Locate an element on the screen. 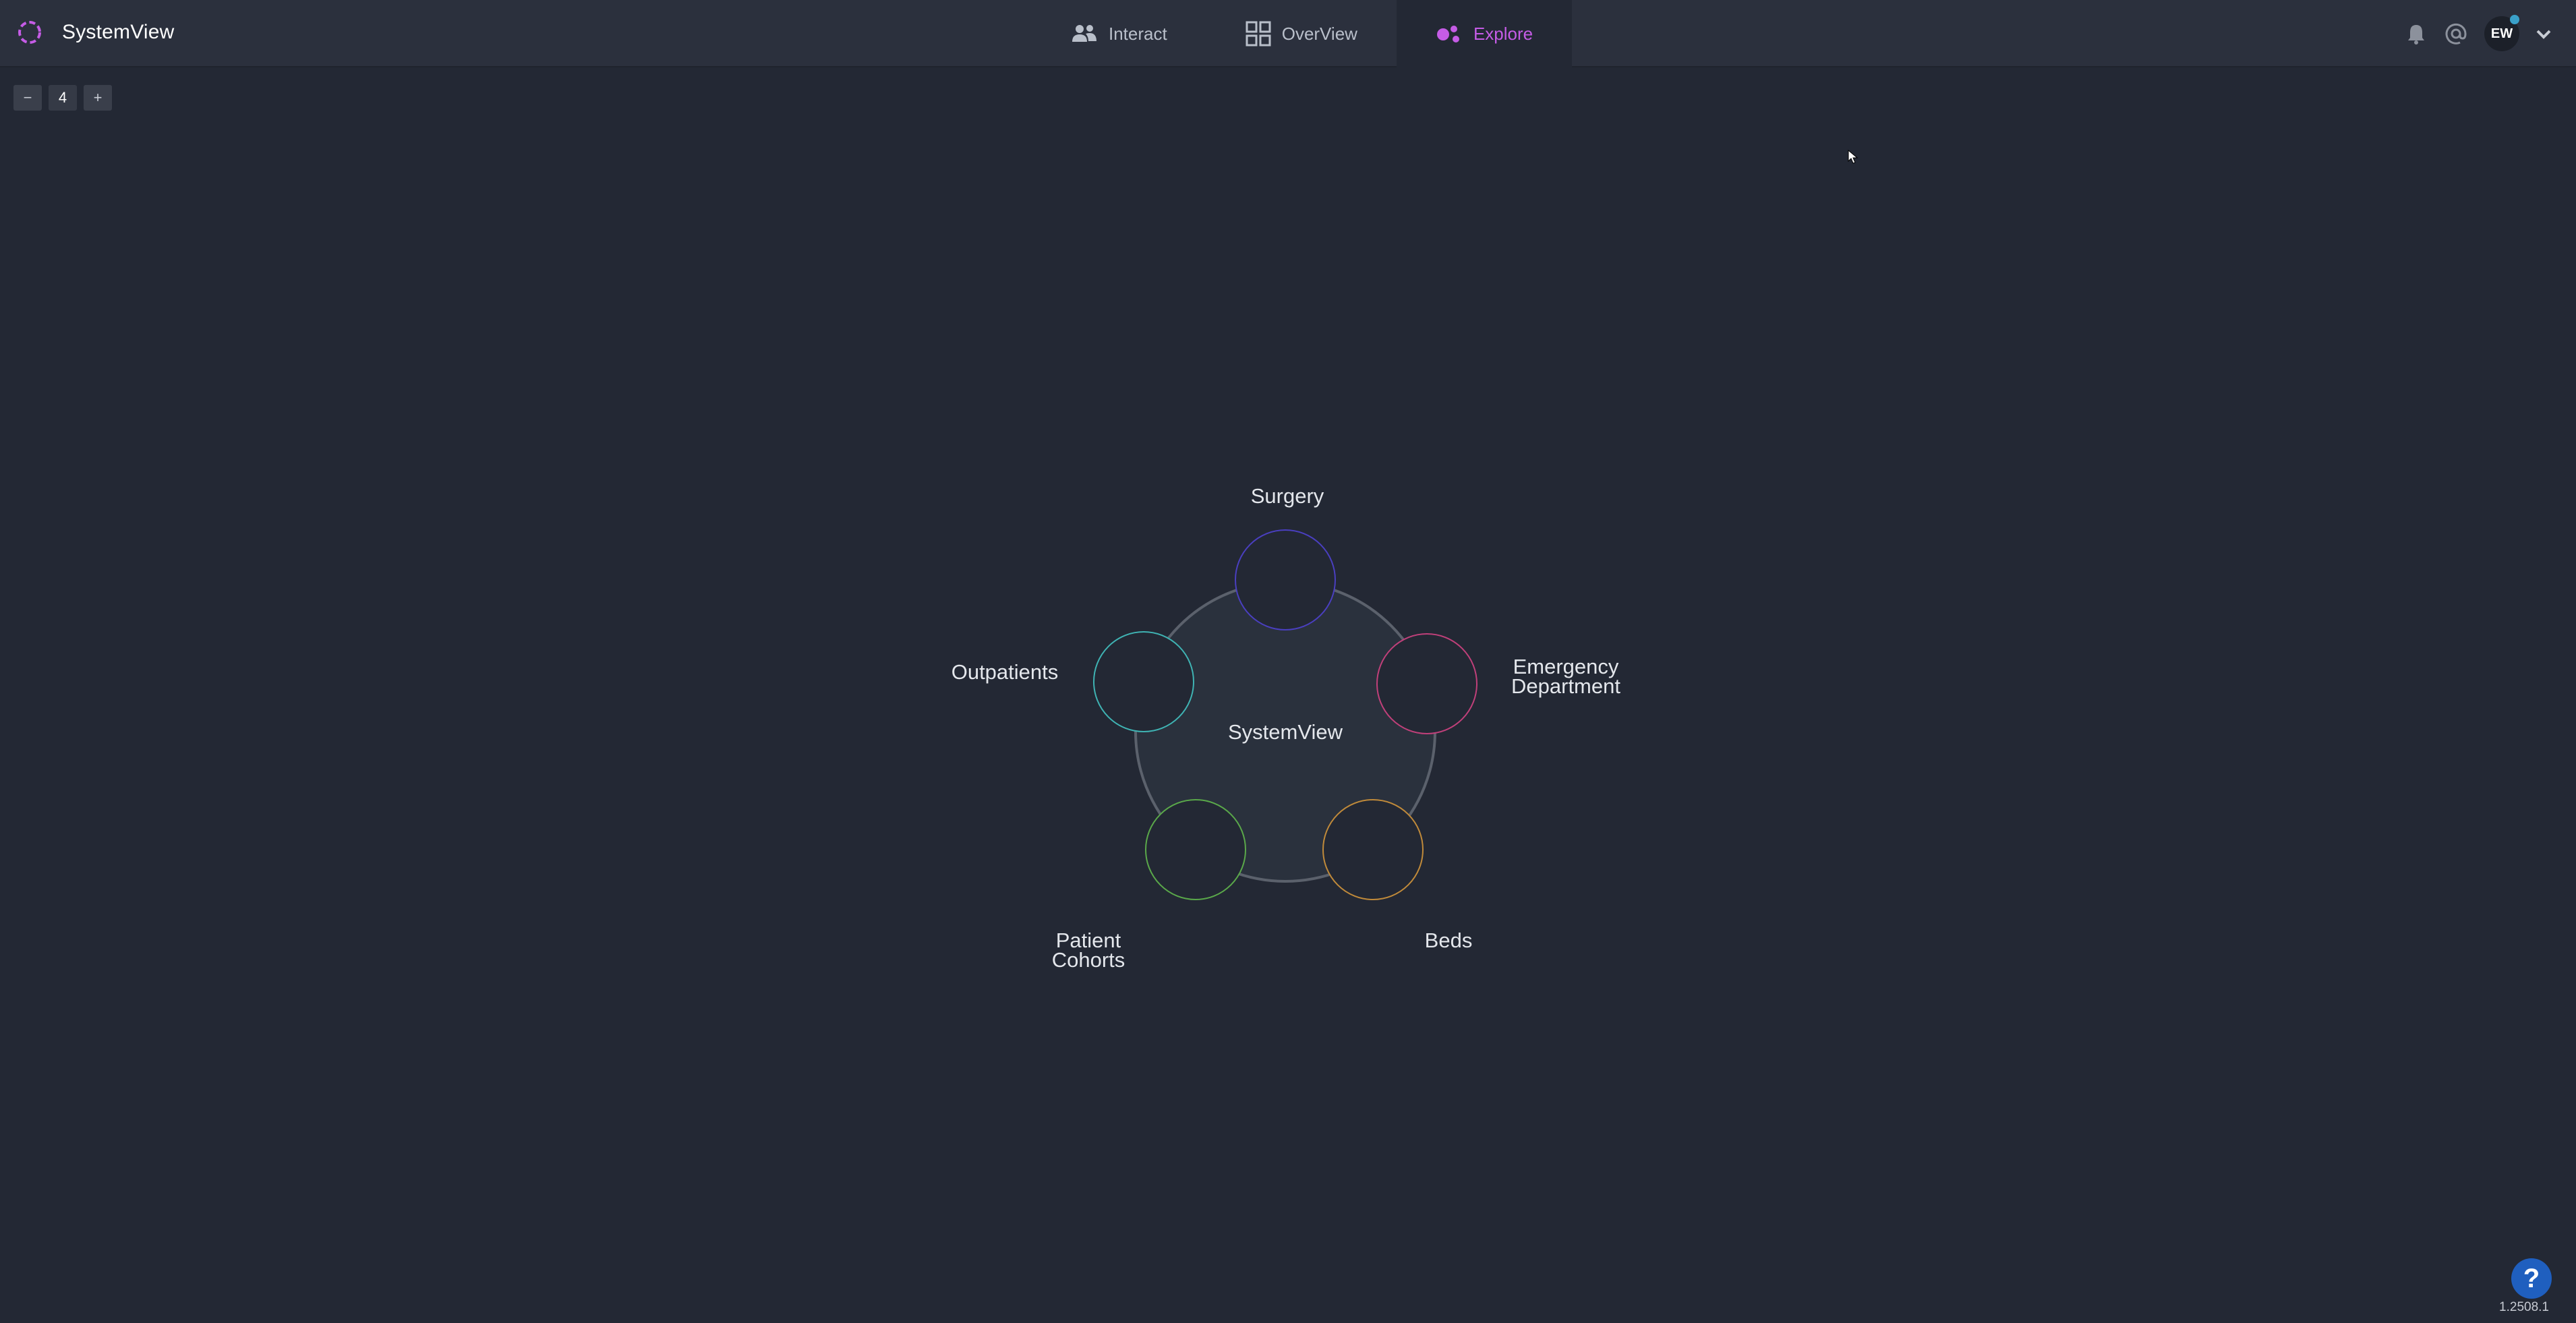 This screenshot has width=2576, height=1323. help-button: ? is located at coordinates (2531, 1278).